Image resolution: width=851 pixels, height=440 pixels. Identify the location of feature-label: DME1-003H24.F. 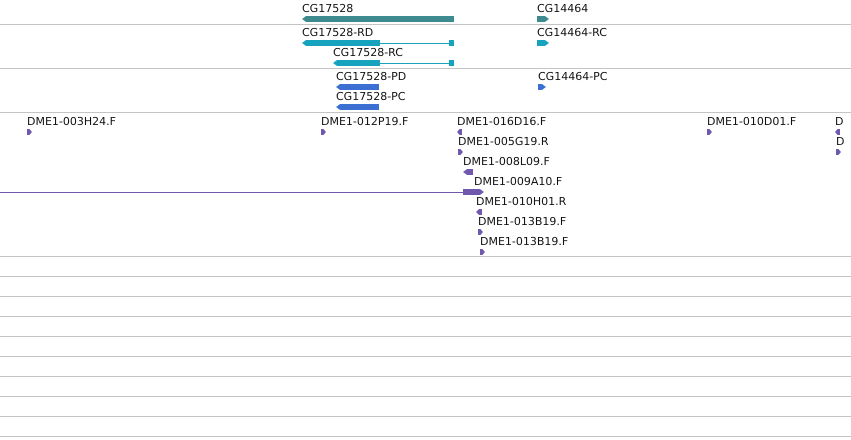
(71, 121).